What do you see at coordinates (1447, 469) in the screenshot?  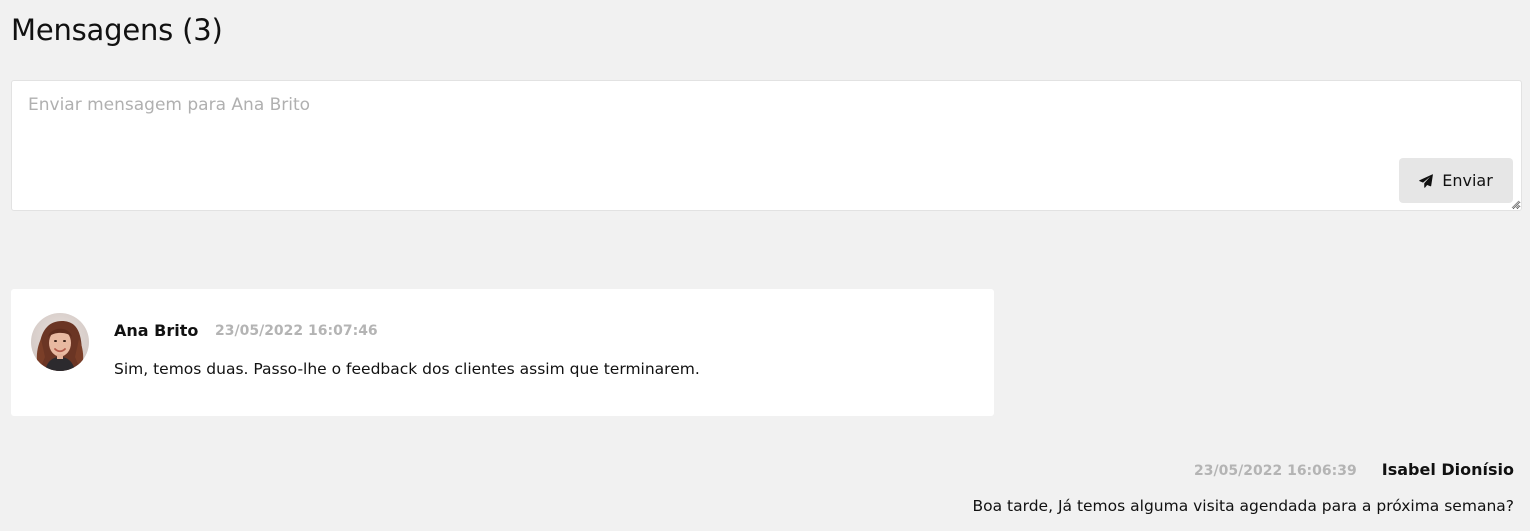 I see `message-author: Isabel Dionísio` at bounding box center [1447, 469].